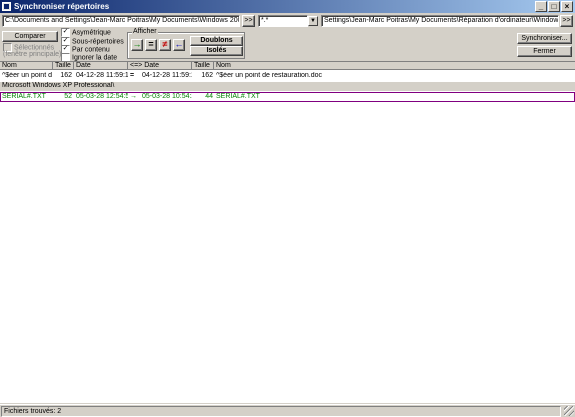  Describe the element at coordinates (287, 6) in the screenshot. I see `title-bar: Synchroniser répertoires _ □ ×` at that location.